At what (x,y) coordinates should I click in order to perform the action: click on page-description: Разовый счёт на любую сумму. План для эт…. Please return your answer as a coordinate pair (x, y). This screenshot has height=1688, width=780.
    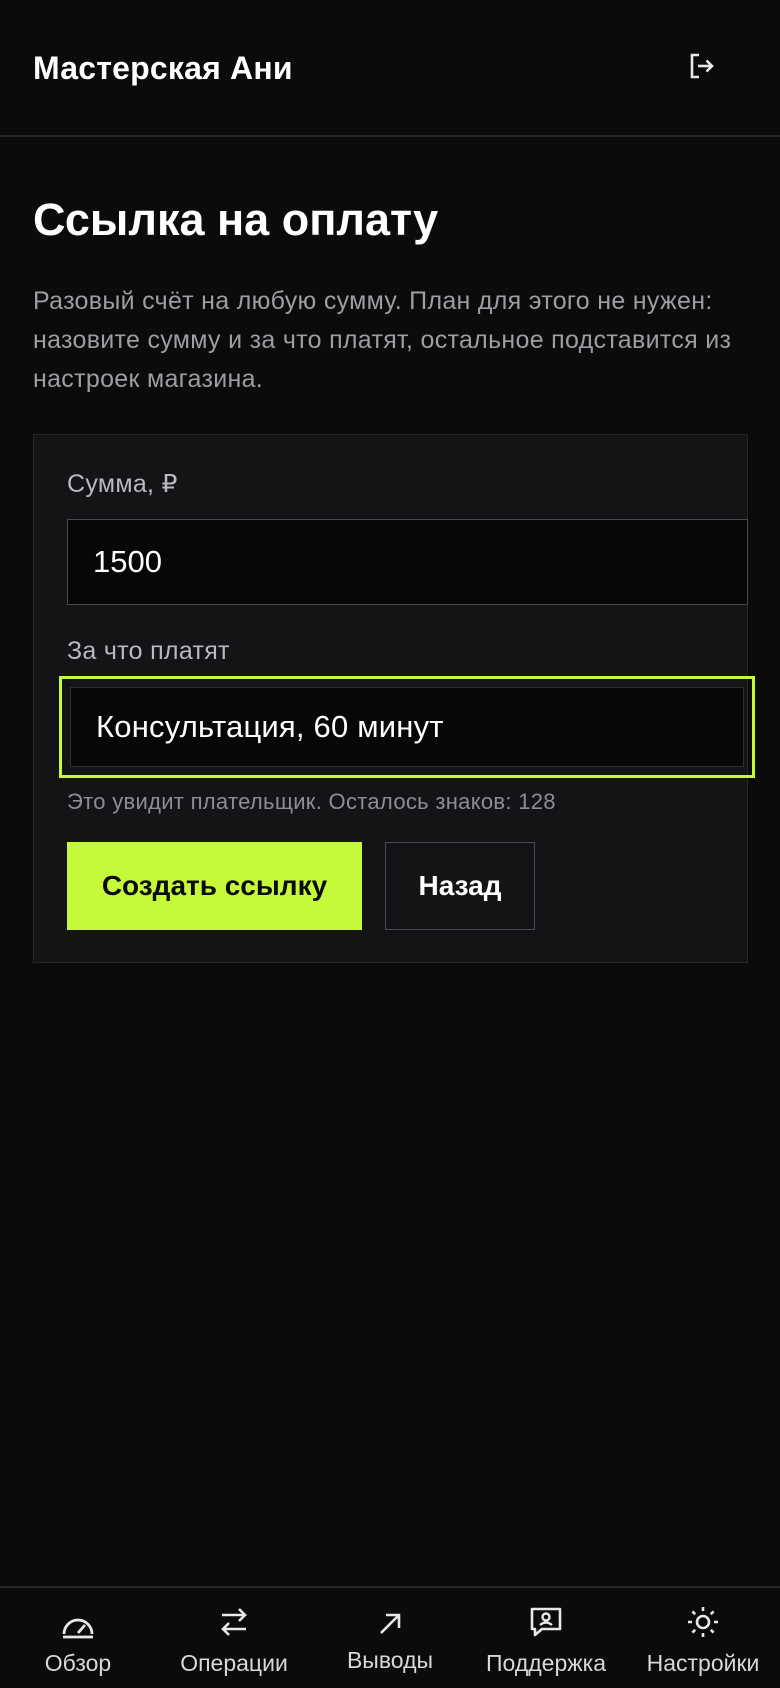
    Looking at the image, I should click on (382, 340).